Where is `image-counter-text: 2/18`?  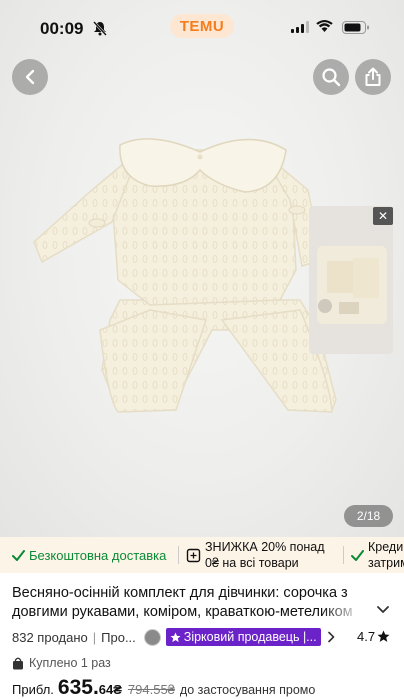 image-counter-text: 2/18 is located at coordinates (368, 516).